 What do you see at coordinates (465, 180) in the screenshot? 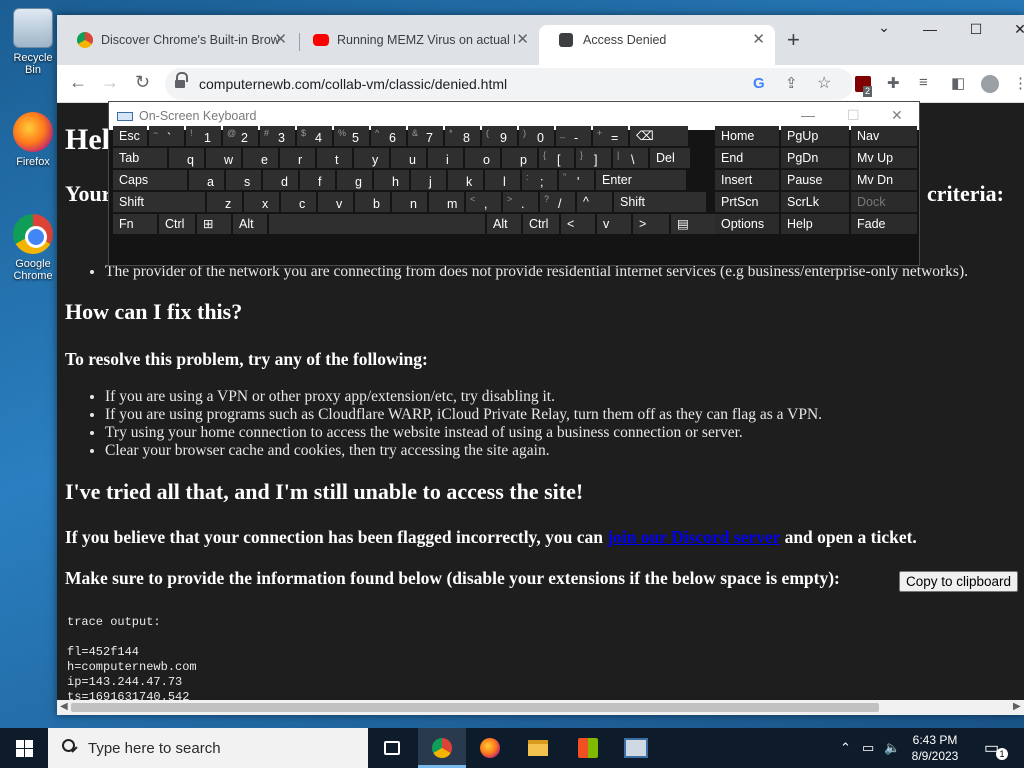
I see `key-k: k` at bounding box center [465, 180].